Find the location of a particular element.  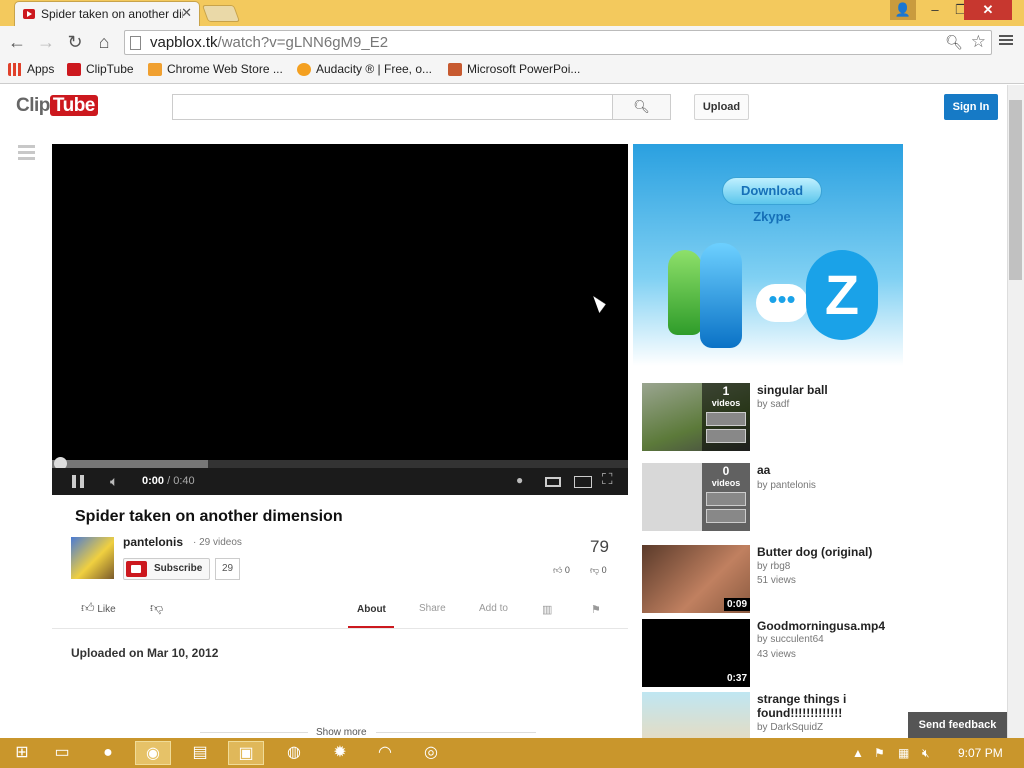

address-bar: vapblox.tk/watch?v=gLNN6gM9_E2 🔍︎ ☆ is located at coordinates (558, 42).